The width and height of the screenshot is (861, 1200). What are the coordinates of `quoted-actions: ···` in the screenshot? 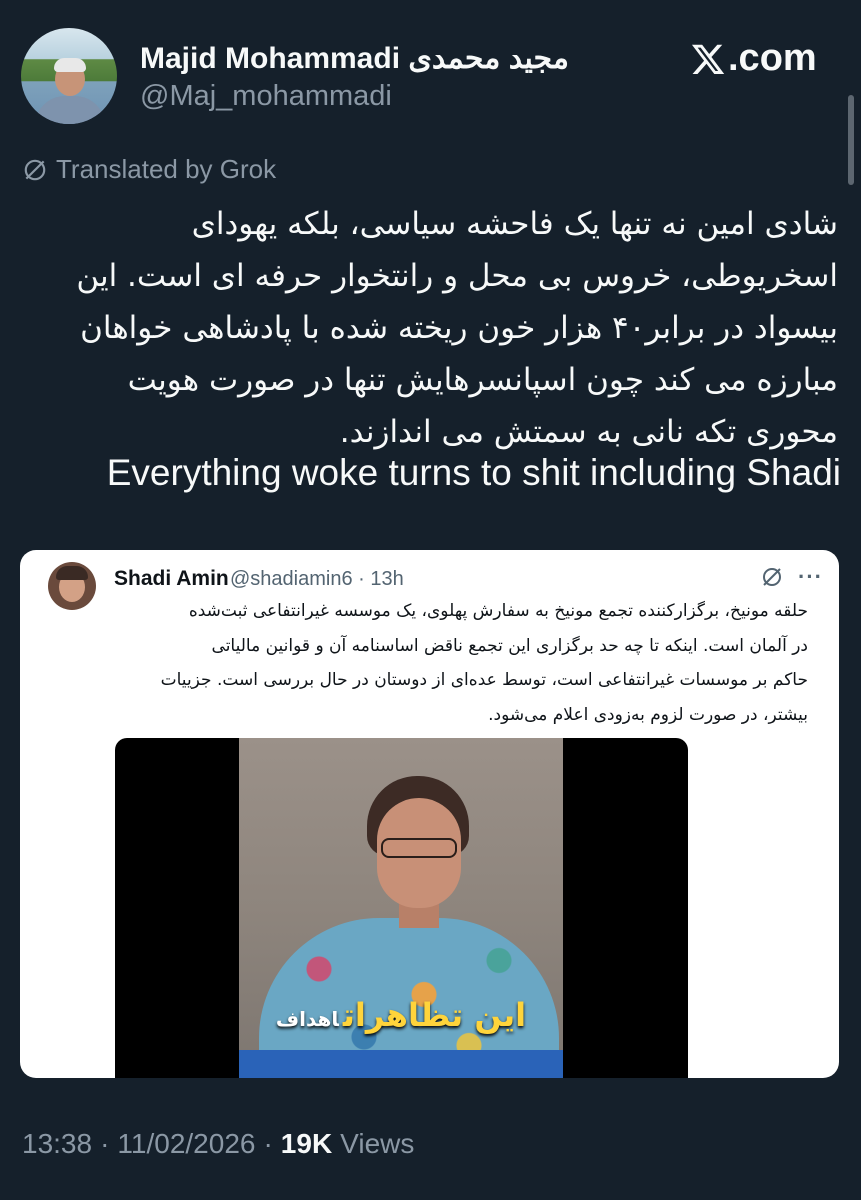 It's located at (791, 577).